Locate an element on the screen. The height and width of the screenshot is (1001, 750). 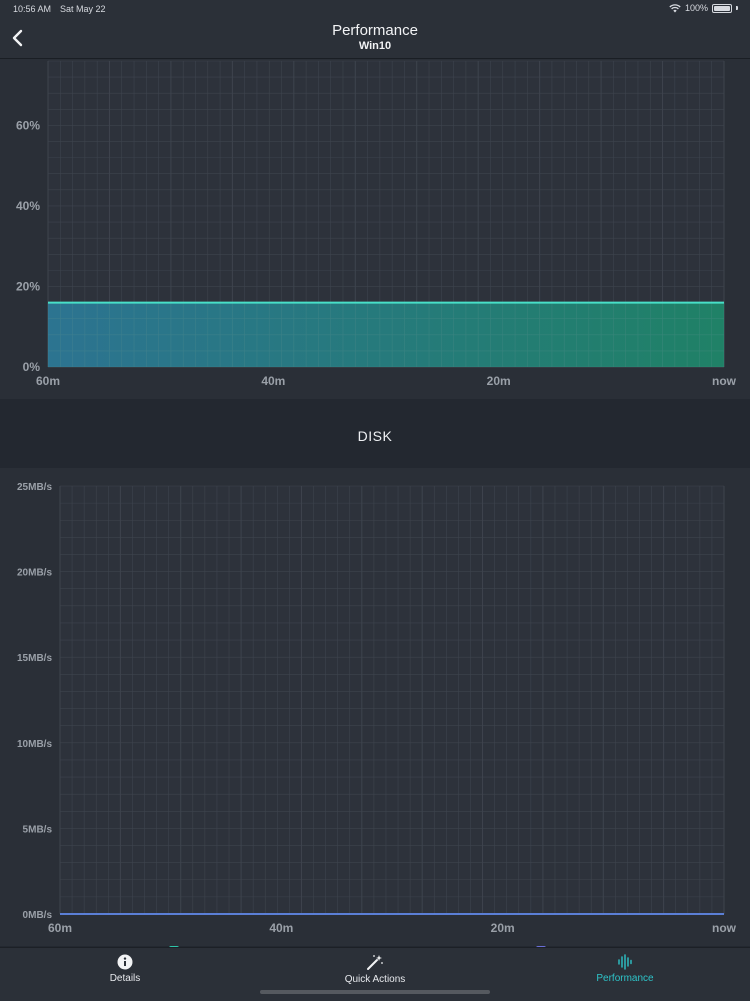
waveform-icon is located at coordinates (625, 962).